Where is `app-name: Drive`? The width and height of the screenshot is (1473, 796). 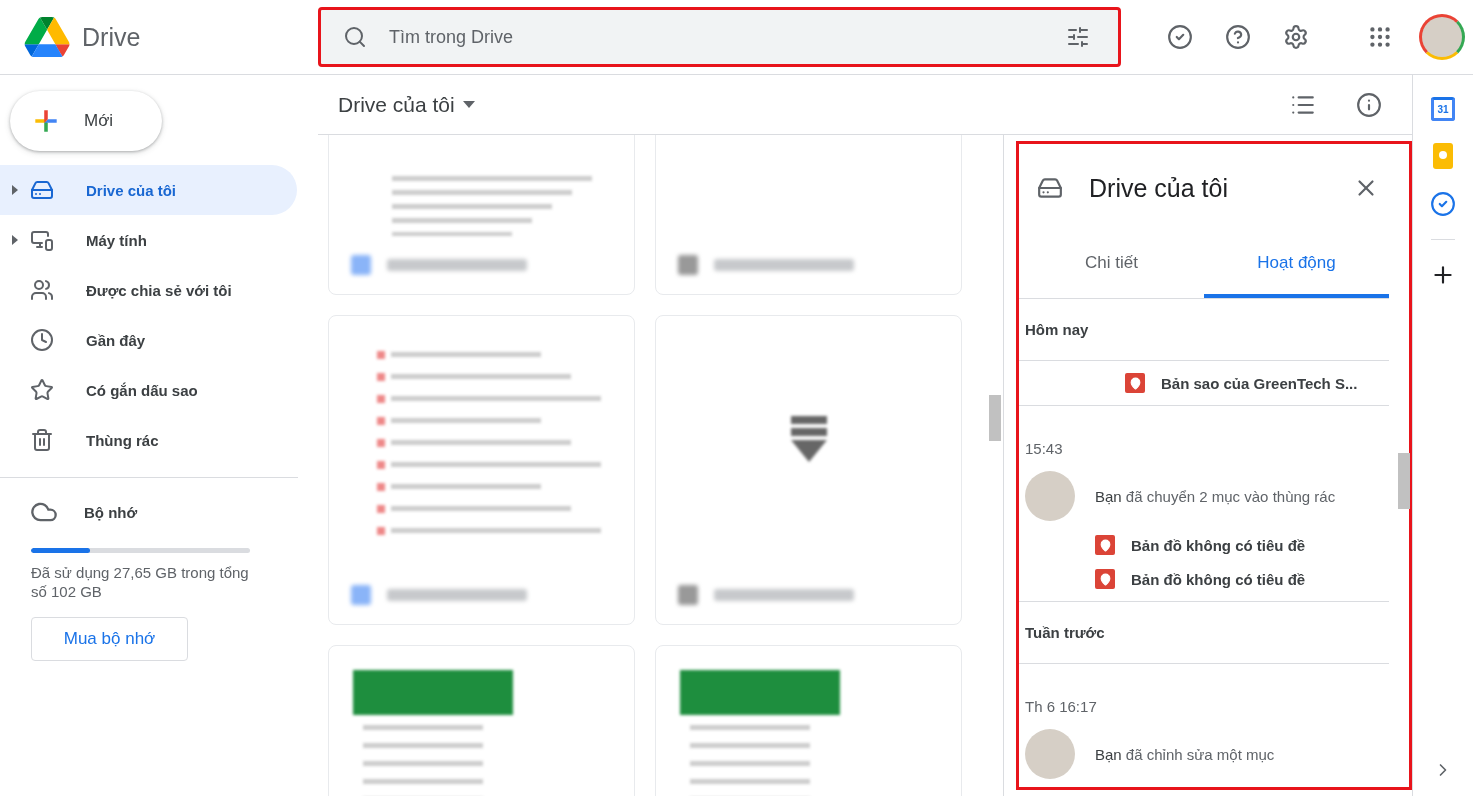 app-name: Drive is located at coordinates (111, 37).